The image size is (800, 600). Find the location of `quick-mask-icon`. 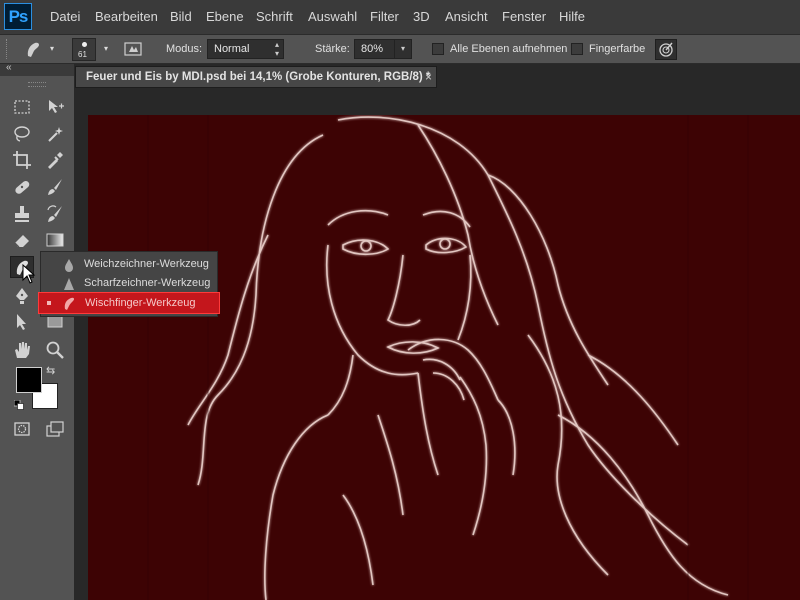

quick-mask-icon is located at coordinates (22, 429).